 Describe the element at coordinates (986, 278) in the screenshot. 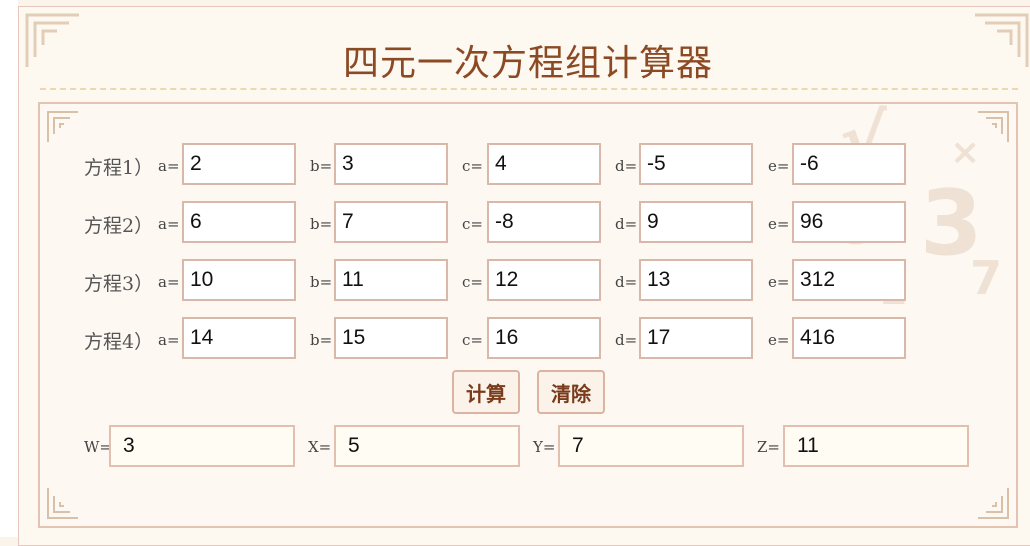

I see `svg-text: 7` at that location.